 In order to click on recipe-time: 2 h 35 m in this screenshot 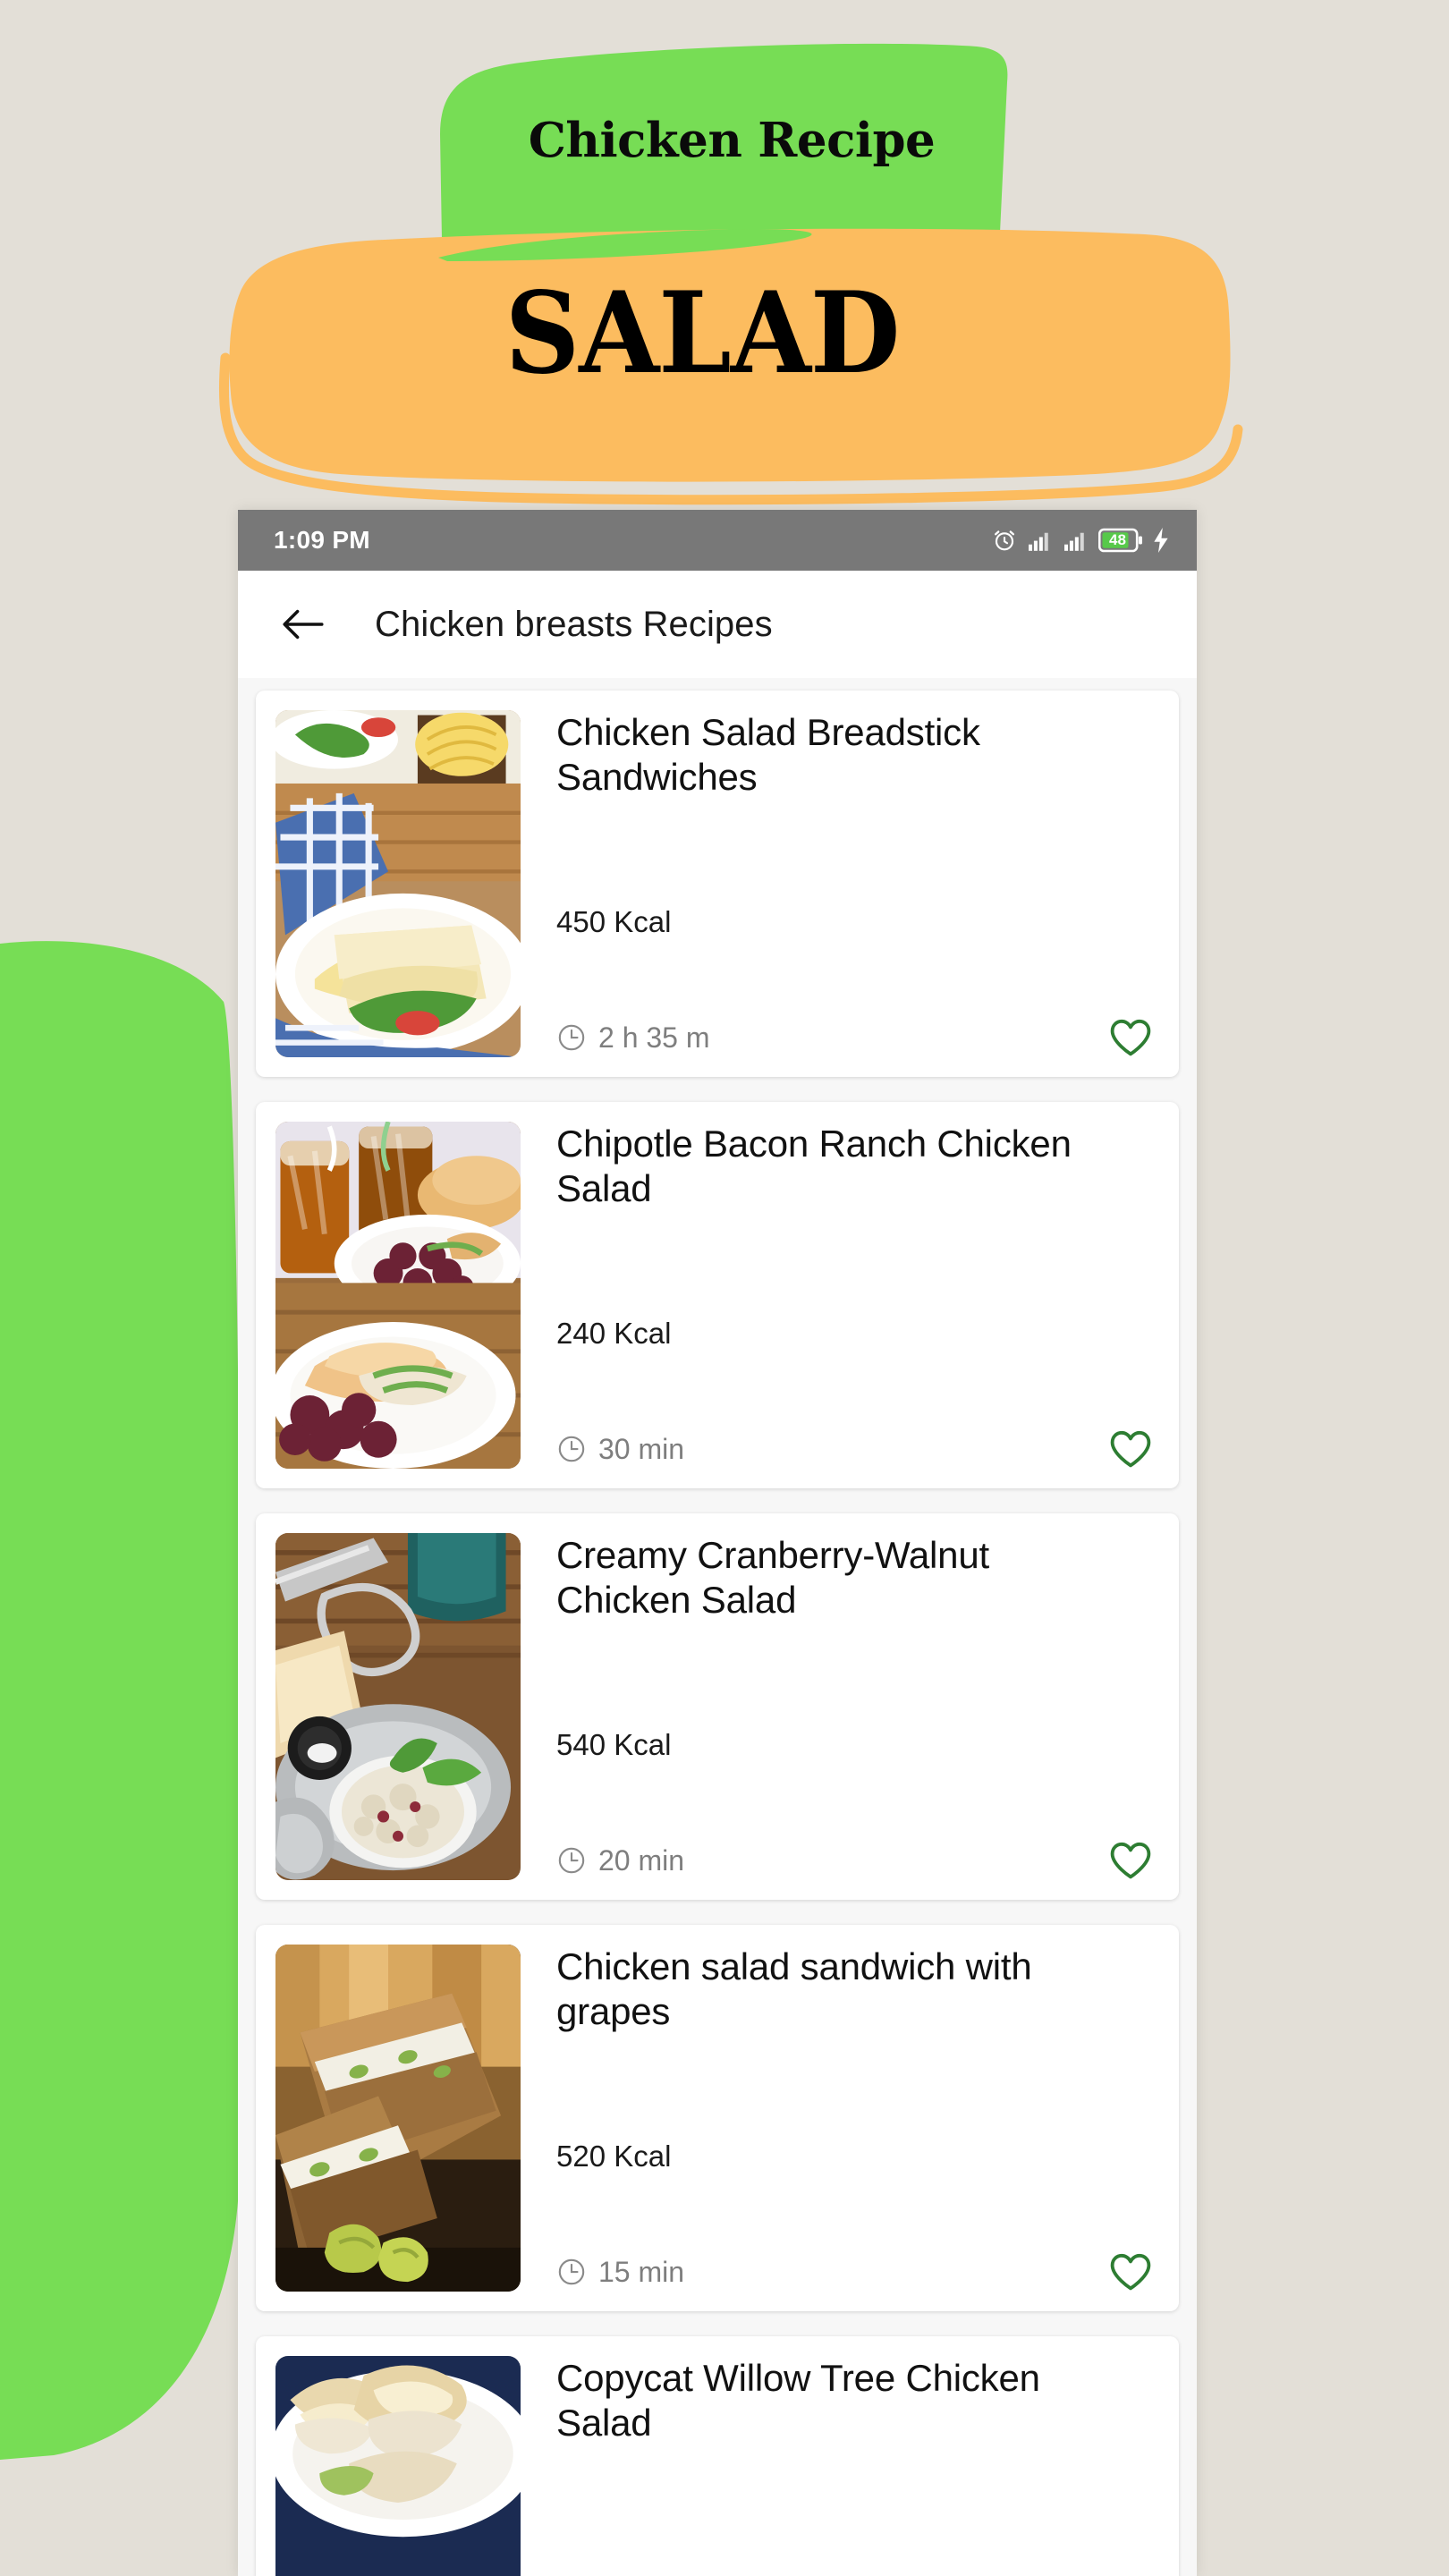, I will do `click(633, 1038)`.